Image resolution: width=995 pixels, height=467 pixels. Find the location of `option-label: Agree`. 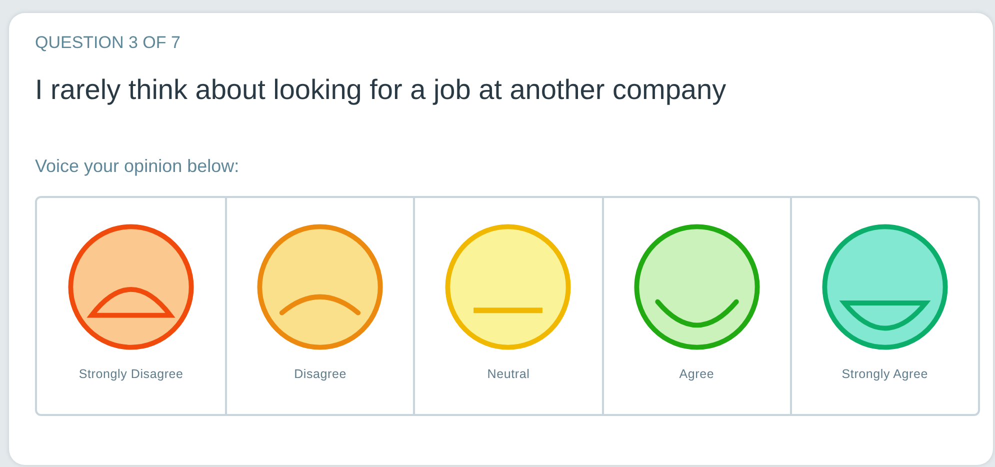

option-label: Agree is located at coordinates (696, 374).